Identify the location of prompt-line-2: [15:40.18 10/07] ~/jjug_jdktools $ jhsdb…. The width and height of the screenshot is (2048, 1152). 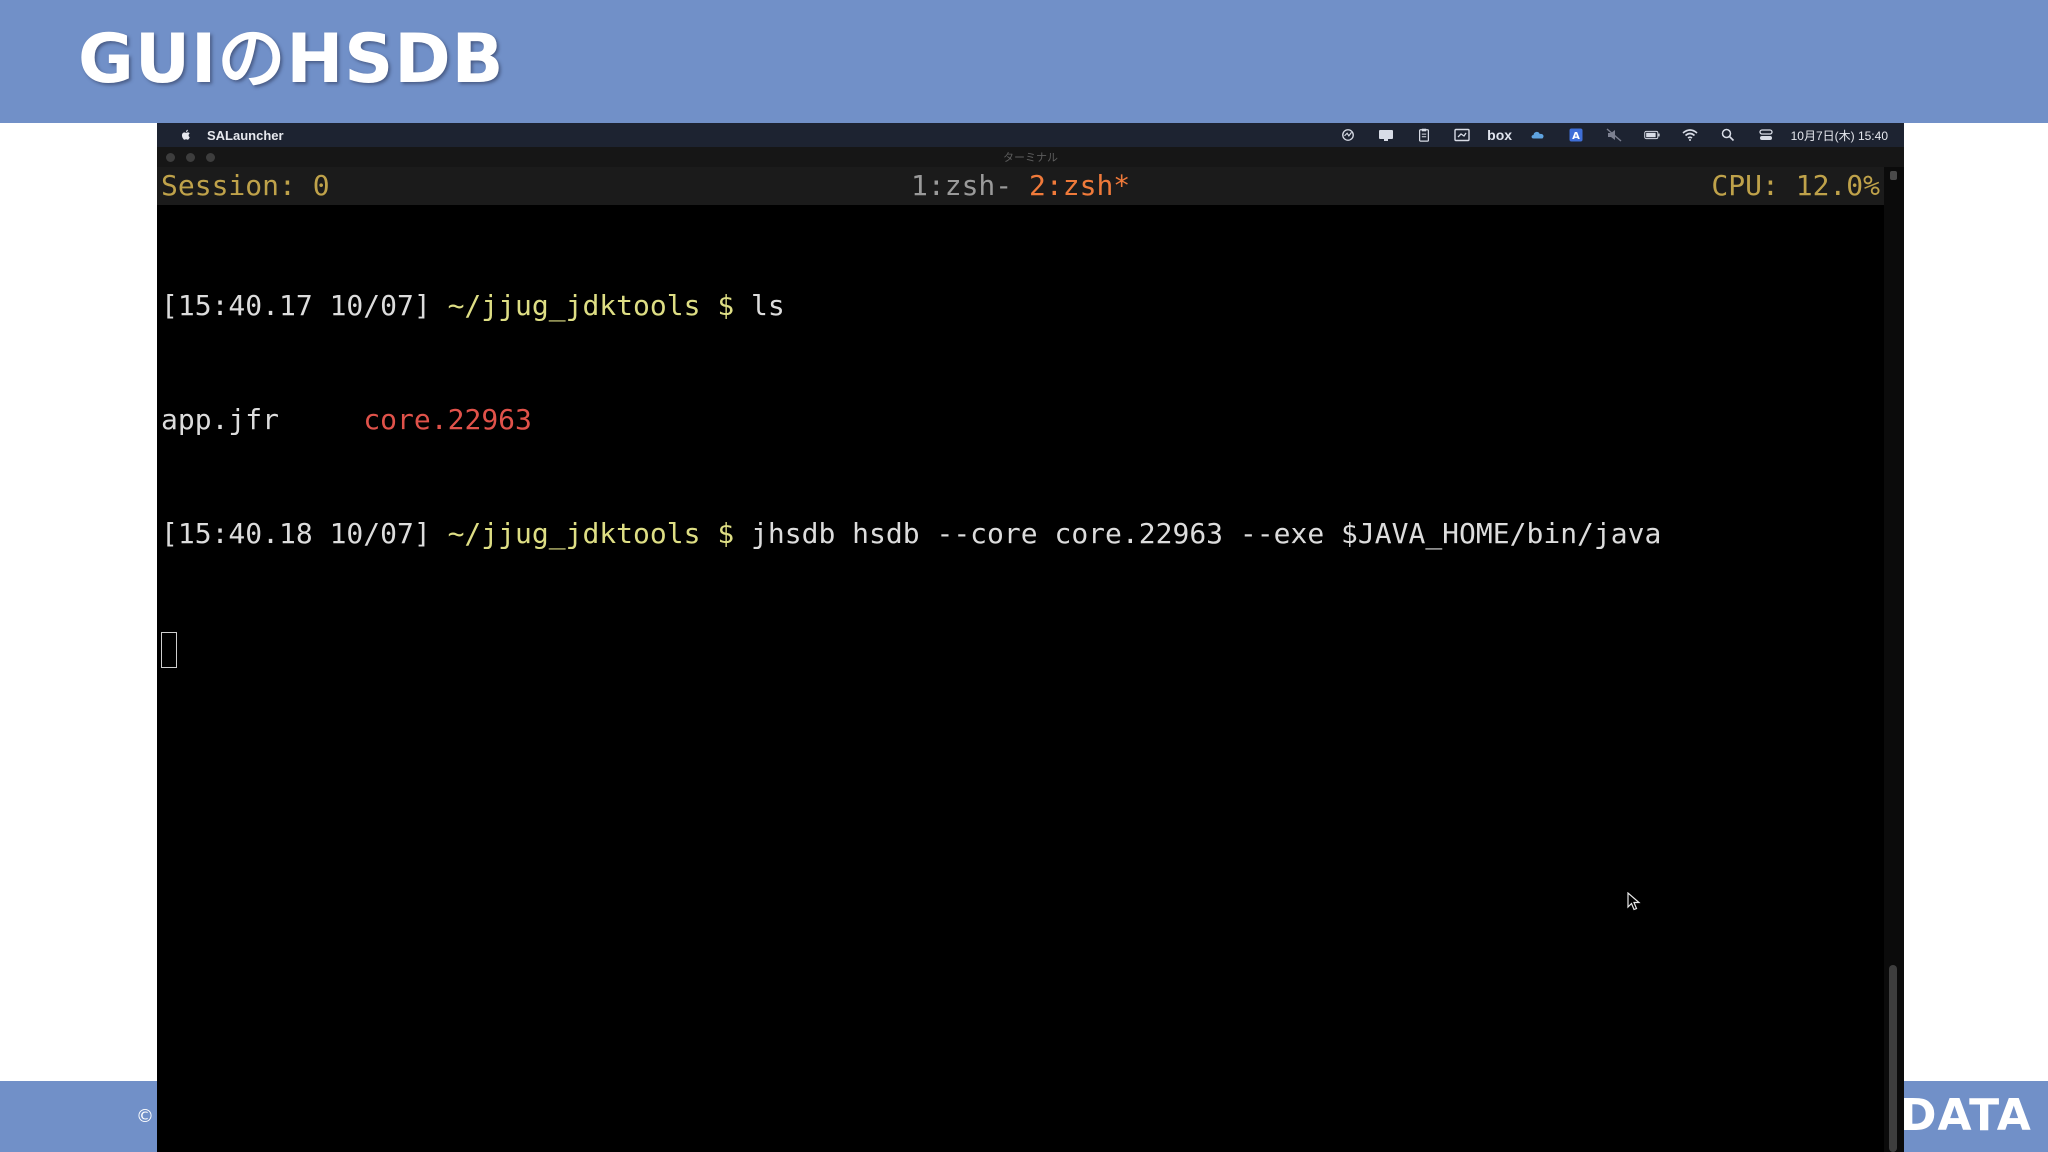
(911, 534).